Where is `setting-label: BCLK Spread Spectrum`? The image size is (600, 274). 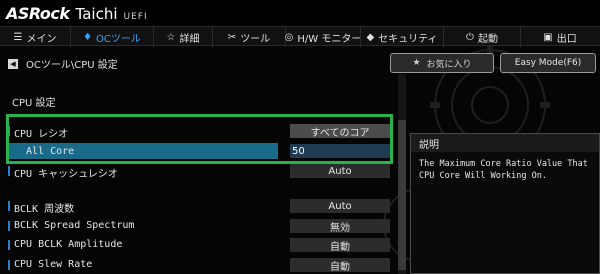
setting-label: BCLK Spread Spectrum is located at coordinates (74, 225).